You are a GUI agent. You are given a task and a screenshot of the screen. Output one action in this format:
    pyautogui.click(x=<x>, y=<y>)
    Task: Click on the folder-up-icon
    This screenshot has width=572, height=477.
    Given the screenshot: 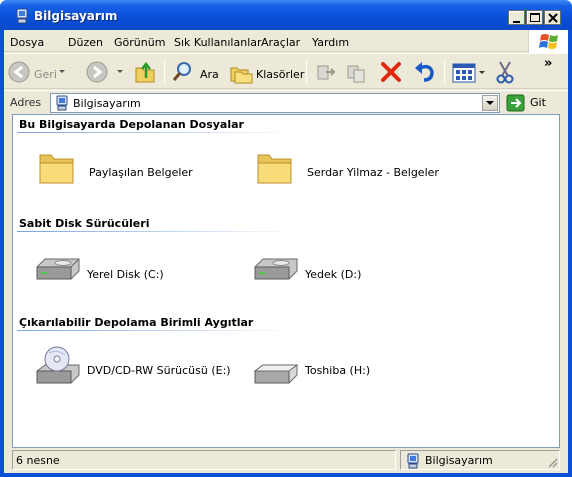 What is the action you would take?
    pyautogui.click(x=145, y=72)
    